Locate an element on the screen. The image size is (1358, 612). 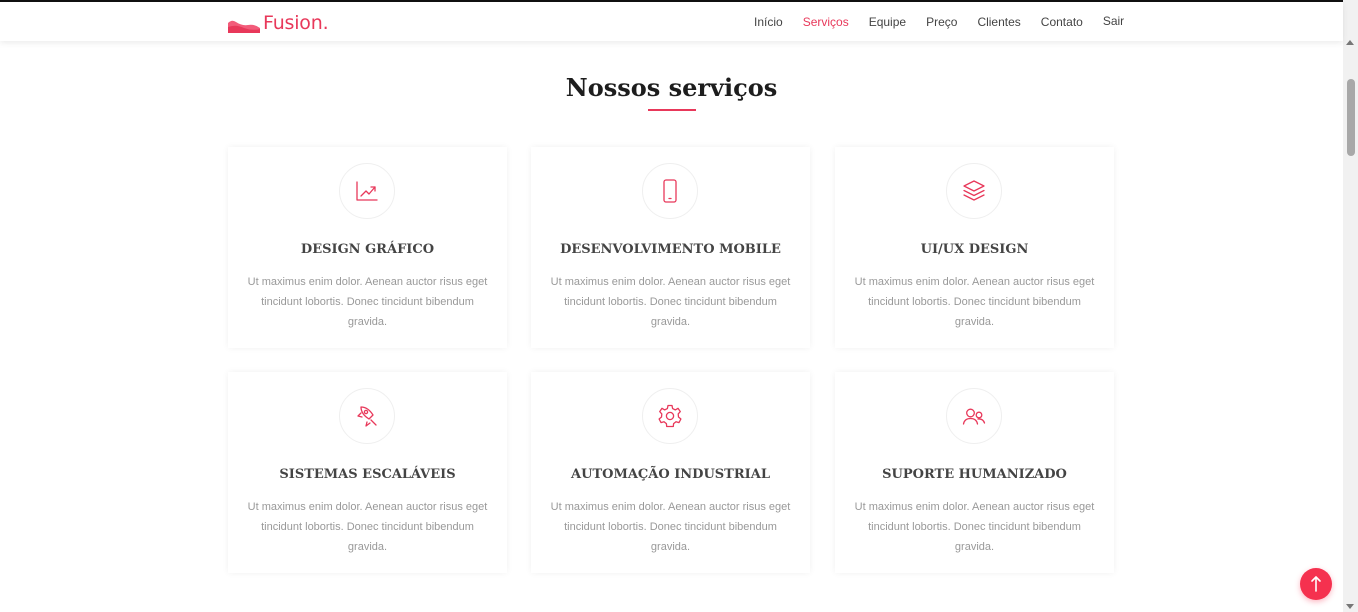
layers-icon is located at coordinates (974, 190).